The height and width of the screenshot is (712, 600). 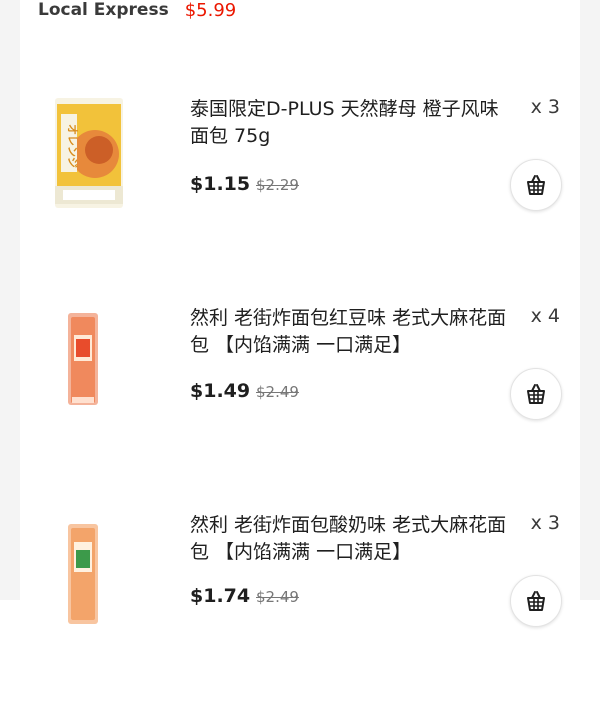 What do you see at coordinates (590, 300) in the screenshot?
I see `right-edge` at bounding box center [590, 300].